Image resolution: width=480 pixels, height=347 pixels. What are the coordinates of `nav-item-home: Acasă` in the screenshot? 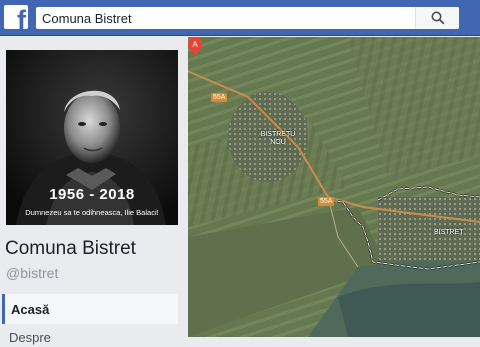 It's located at (90, 309).